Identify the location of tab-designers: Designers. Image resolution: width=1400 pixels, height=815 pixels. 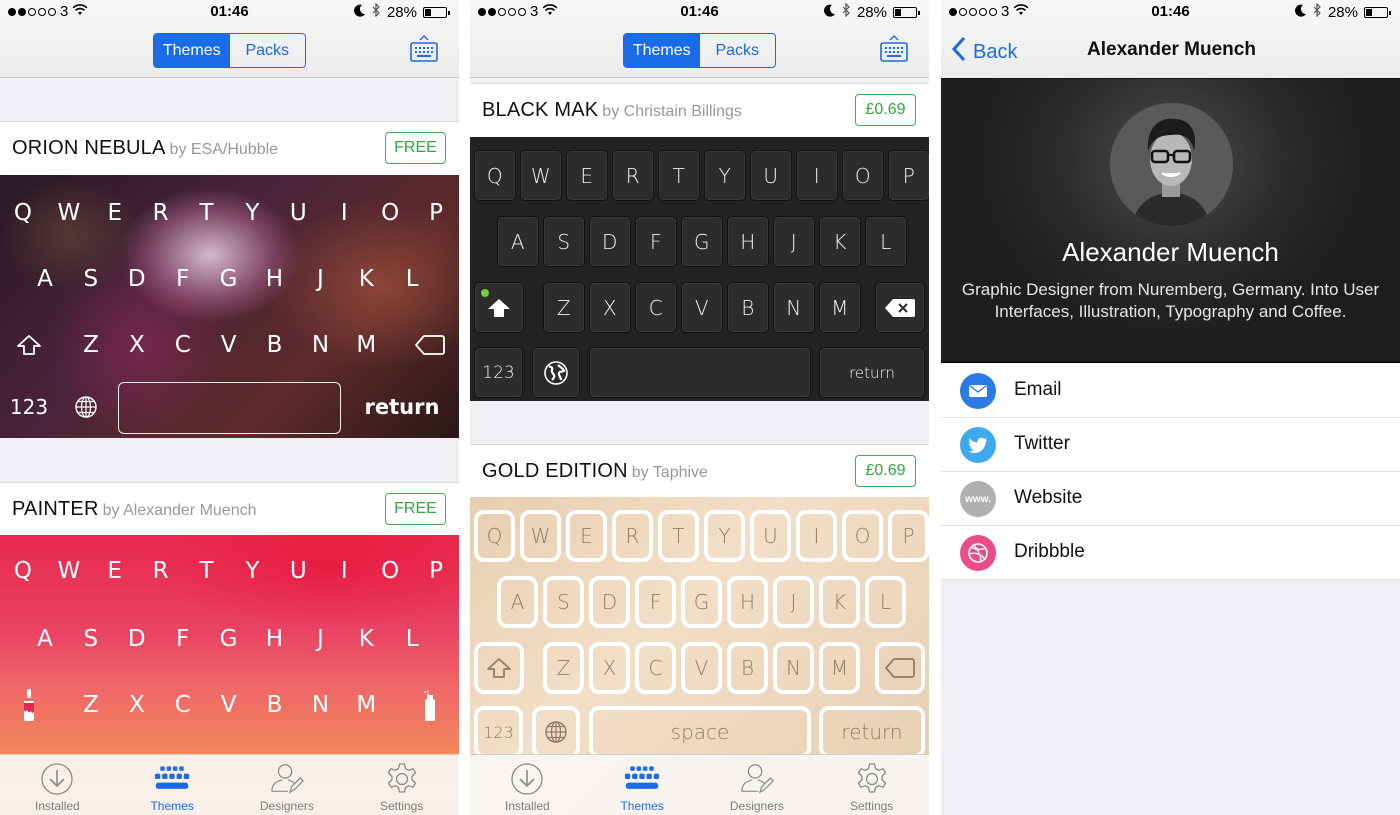
(757, 785).